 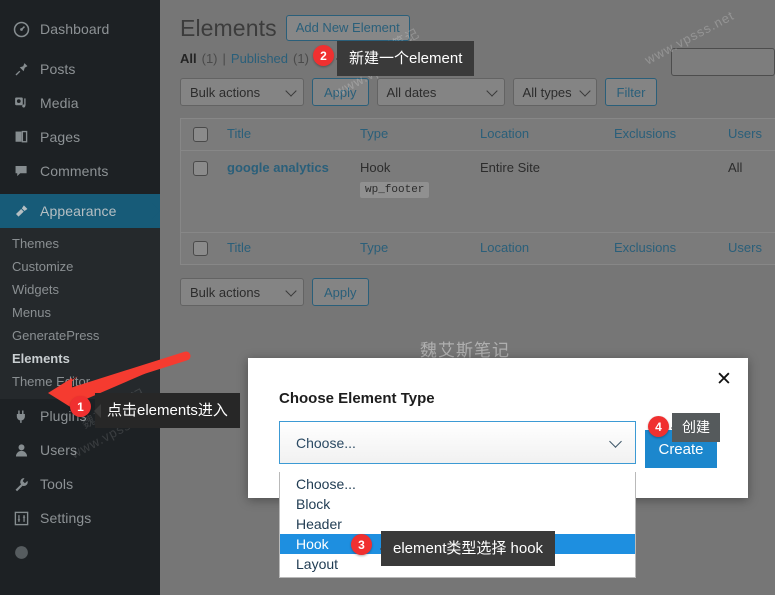 What do you see at coordinates (21, 137) in the screenshot?
I see `pages-icon` at bounding box center [21, 137].